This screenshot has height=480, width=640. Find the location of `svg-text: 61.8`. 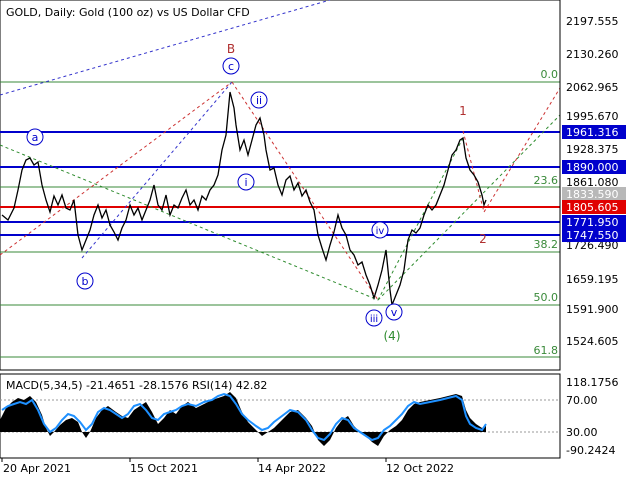

svg-text: 61.8 is located at coordinates (546, 350).